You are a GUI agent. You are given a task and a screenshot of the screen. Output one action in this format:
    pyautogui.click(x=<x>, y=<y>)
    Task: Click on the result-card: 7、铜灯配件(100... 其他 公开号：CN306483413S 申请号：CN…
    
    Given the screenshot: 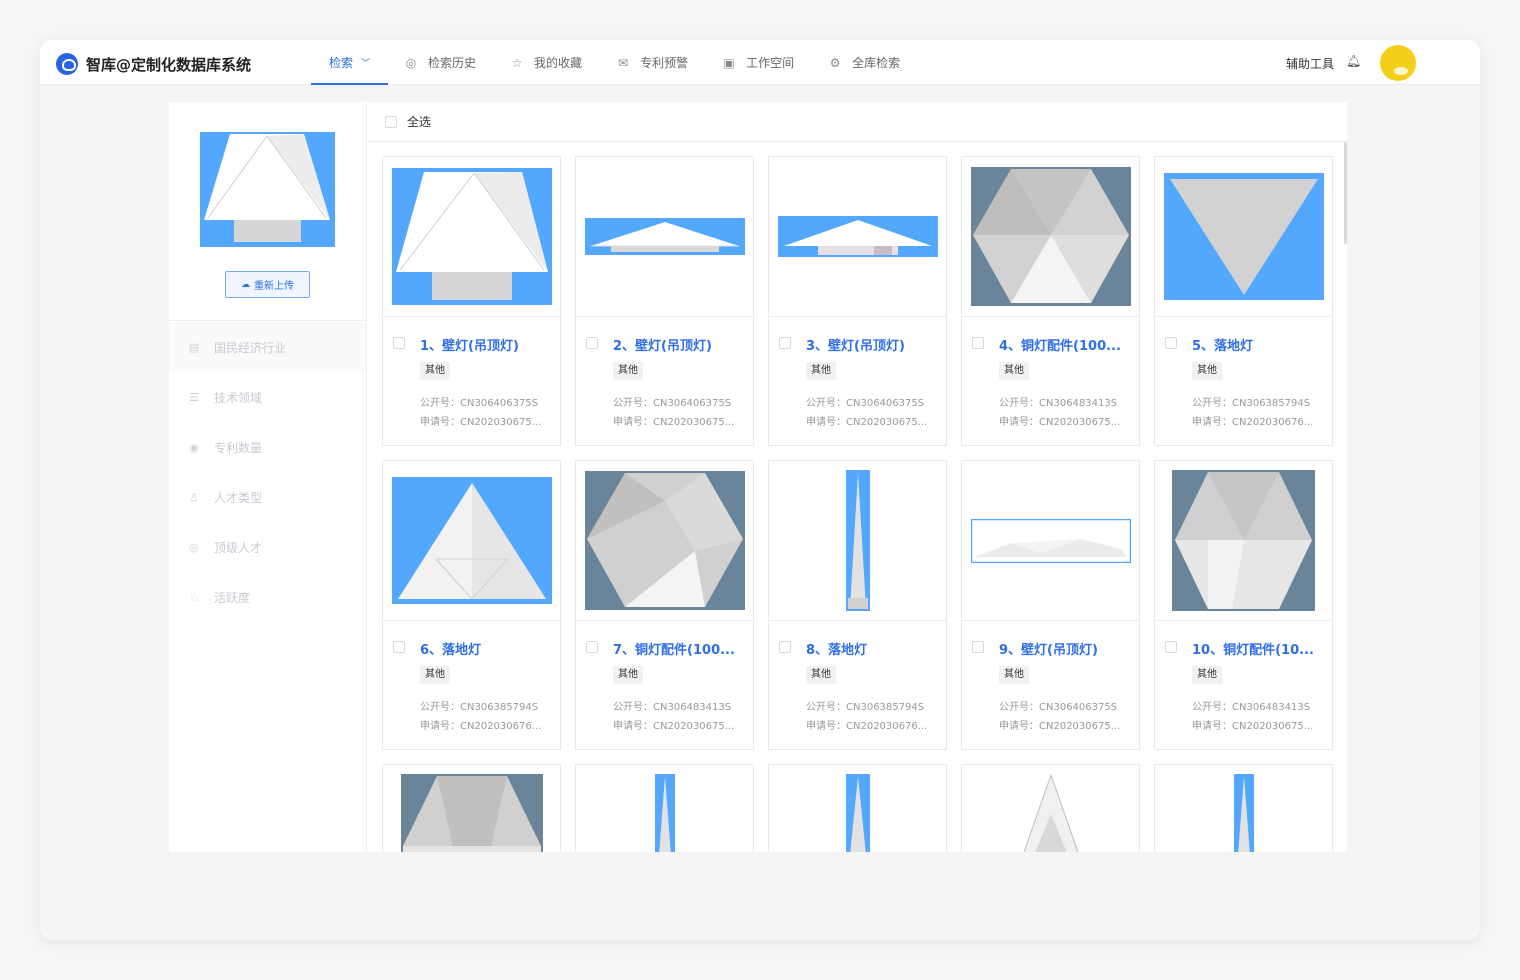 What is the action you would take?
    pyautogui.click(x=664, y=605)
    